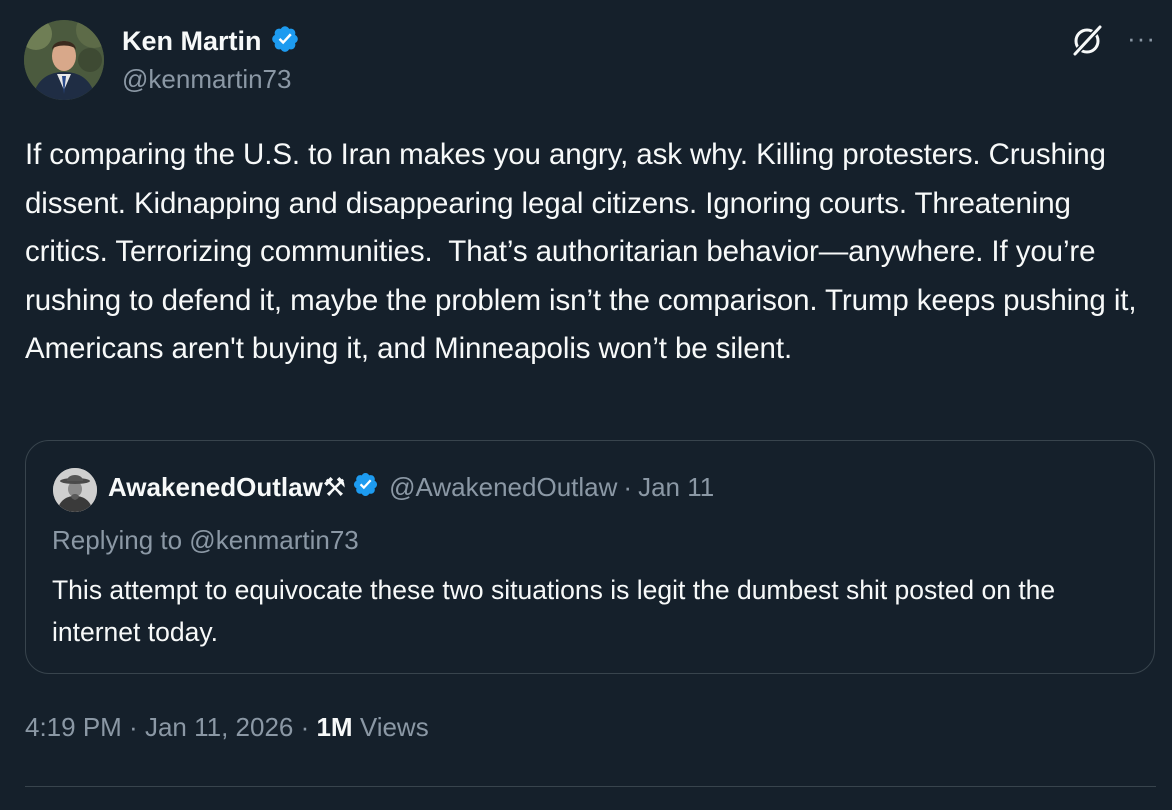 The width and height of the screenshot is (1172, 810). Describe the element at coordinates (219, 727) in the screenshot. I see `tweet-date: Jan 11, 2026` at that location.